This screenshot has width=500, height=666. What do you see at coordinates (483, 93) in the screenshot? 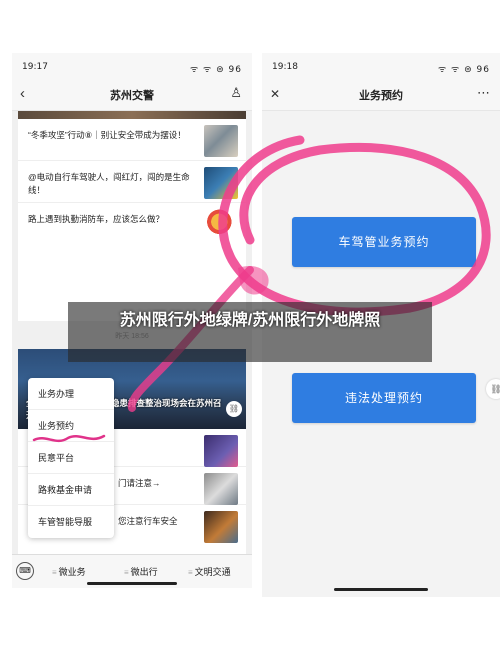
I see `more-icon: ⋯` at bounding box center [483, 93].